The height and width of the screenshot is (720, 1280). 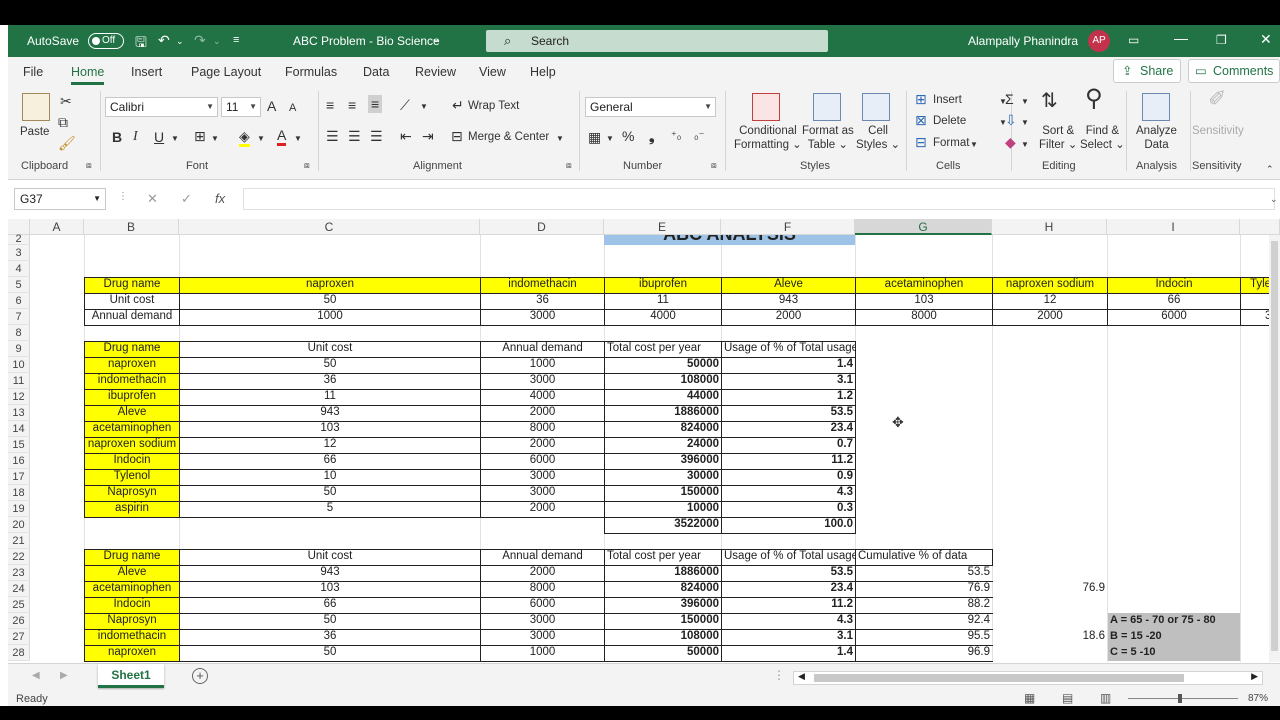 I want to click on row-header: 28, so click(x=19, y=653).